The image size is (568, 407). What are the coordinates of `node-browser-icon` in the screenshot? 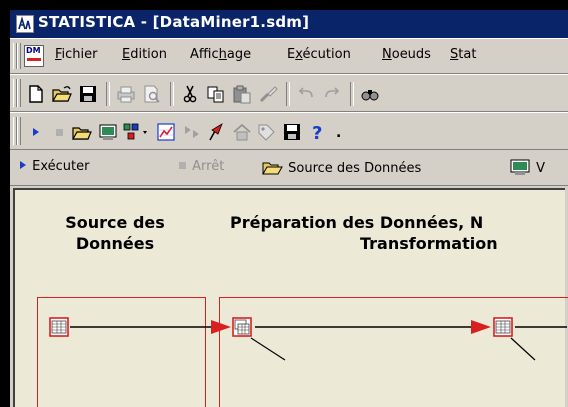 It's located at (136, 132).